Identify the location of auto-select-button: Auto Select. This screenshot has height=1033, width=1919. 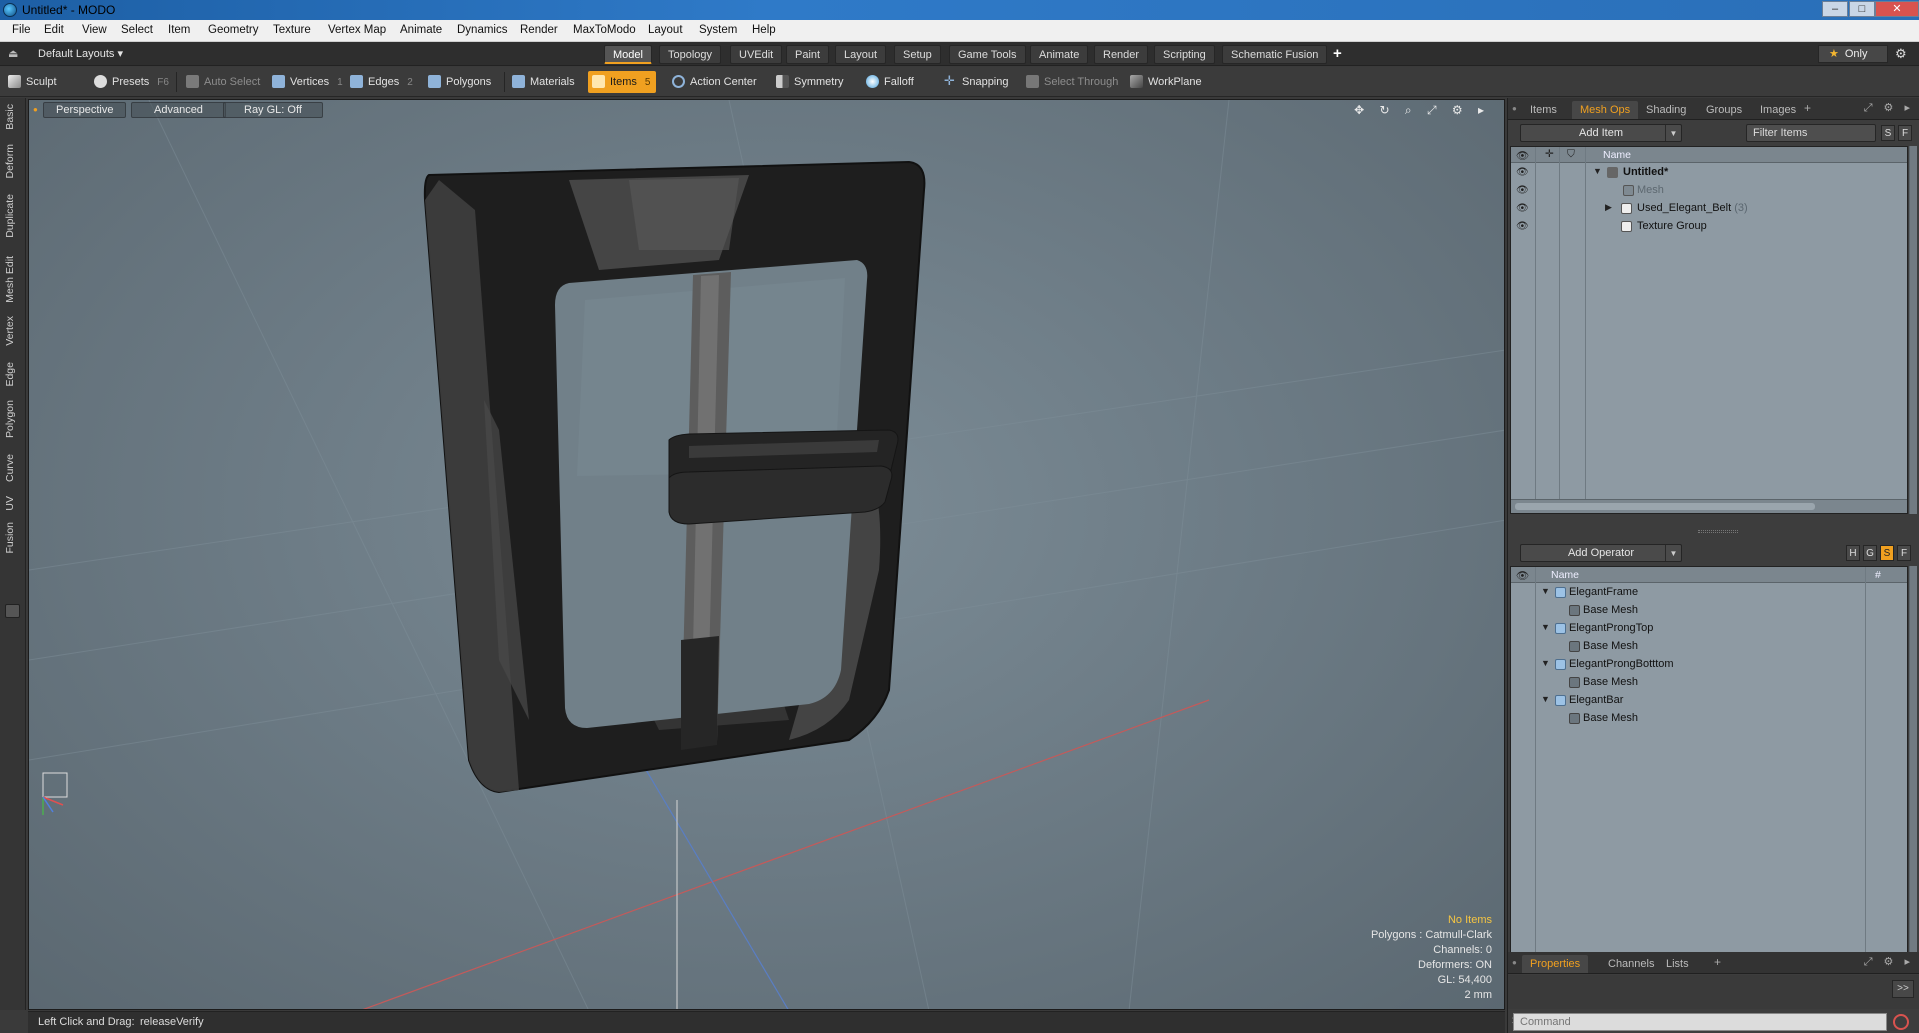
(224, 82).